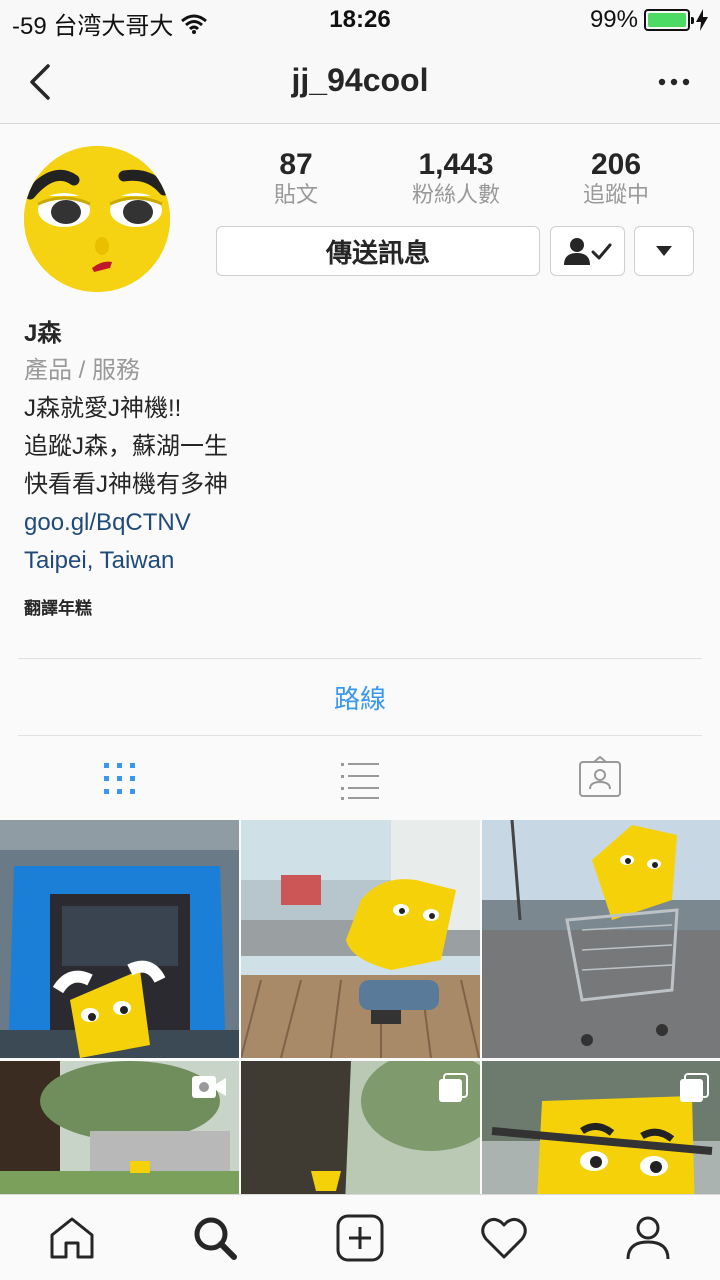 This screenshot has width=720, height=1280. Describe the element at coordinates (359, 561) in the screenshot. I see `bio-location-link: Taipei, Taiwan` at that location.